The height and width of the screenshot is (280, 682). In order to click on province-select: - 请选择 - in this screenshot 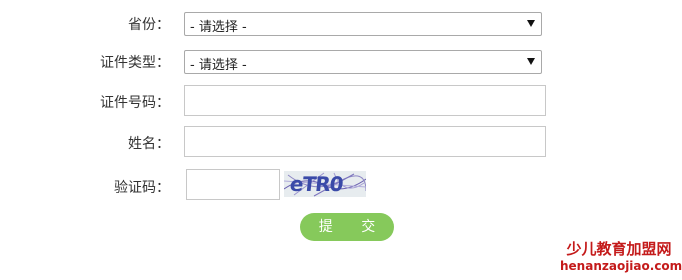, I will do `click(363, 24)`.